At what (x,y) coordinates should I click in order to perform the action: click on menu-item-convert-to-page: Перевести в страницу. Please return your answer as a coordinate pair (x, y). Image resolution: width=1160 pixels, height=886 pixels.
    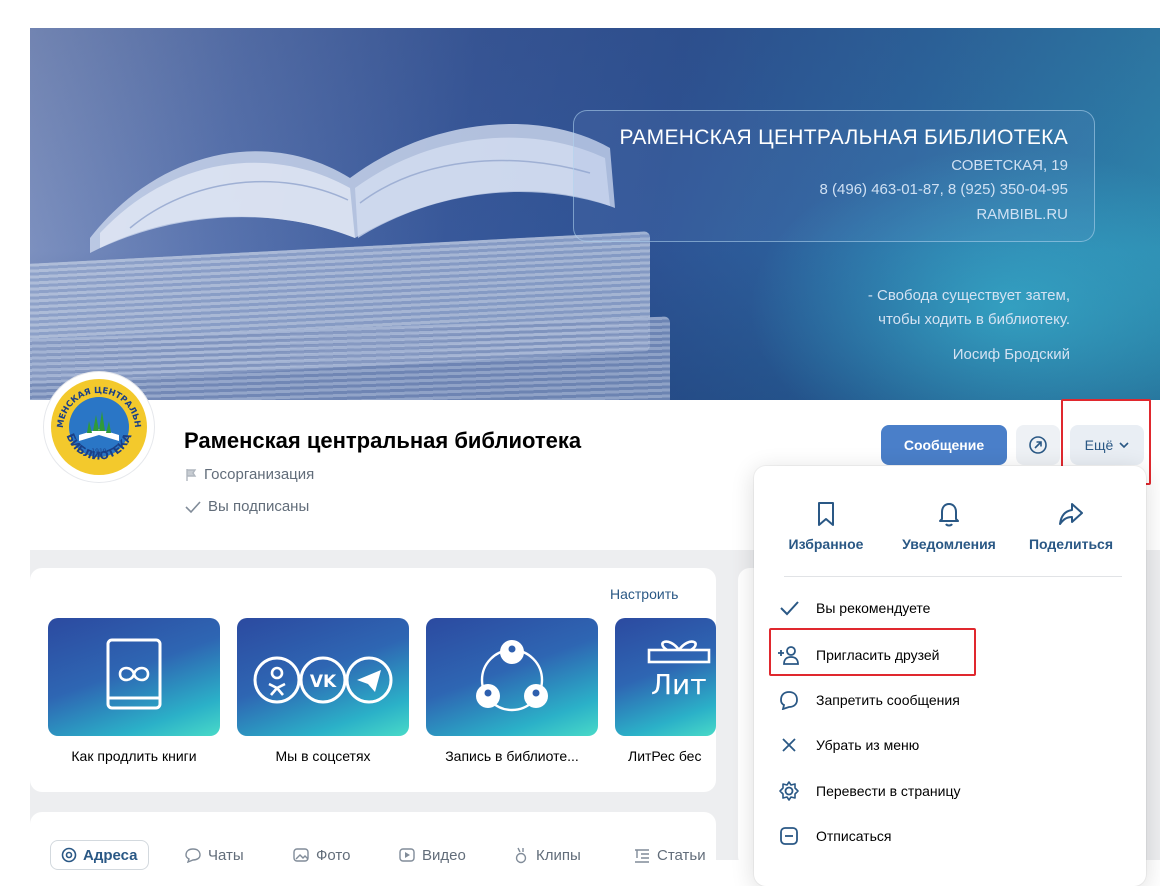
    Looking at the image, I should click on (868, 791).